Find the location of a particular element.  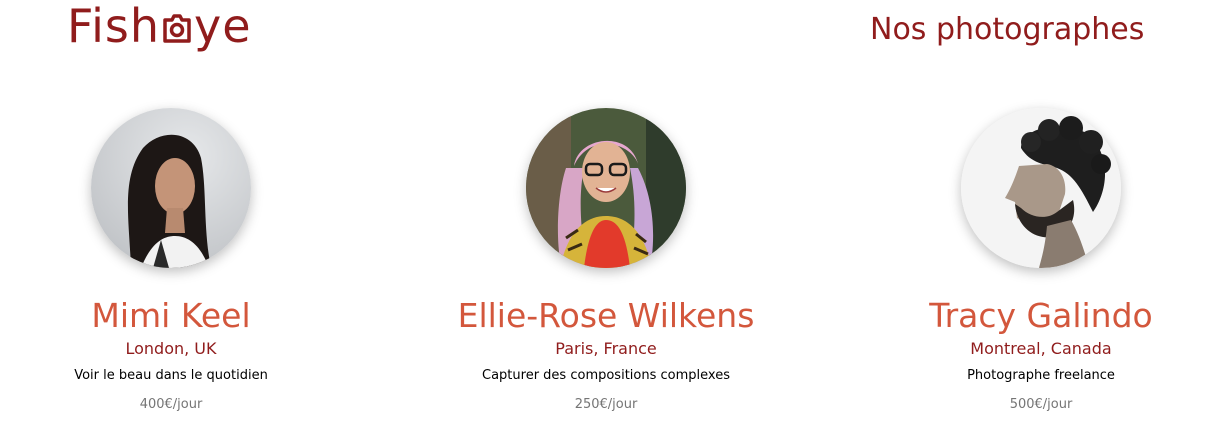

photographer-location: Montreal, Canada is located at coordinates (1041, 348).